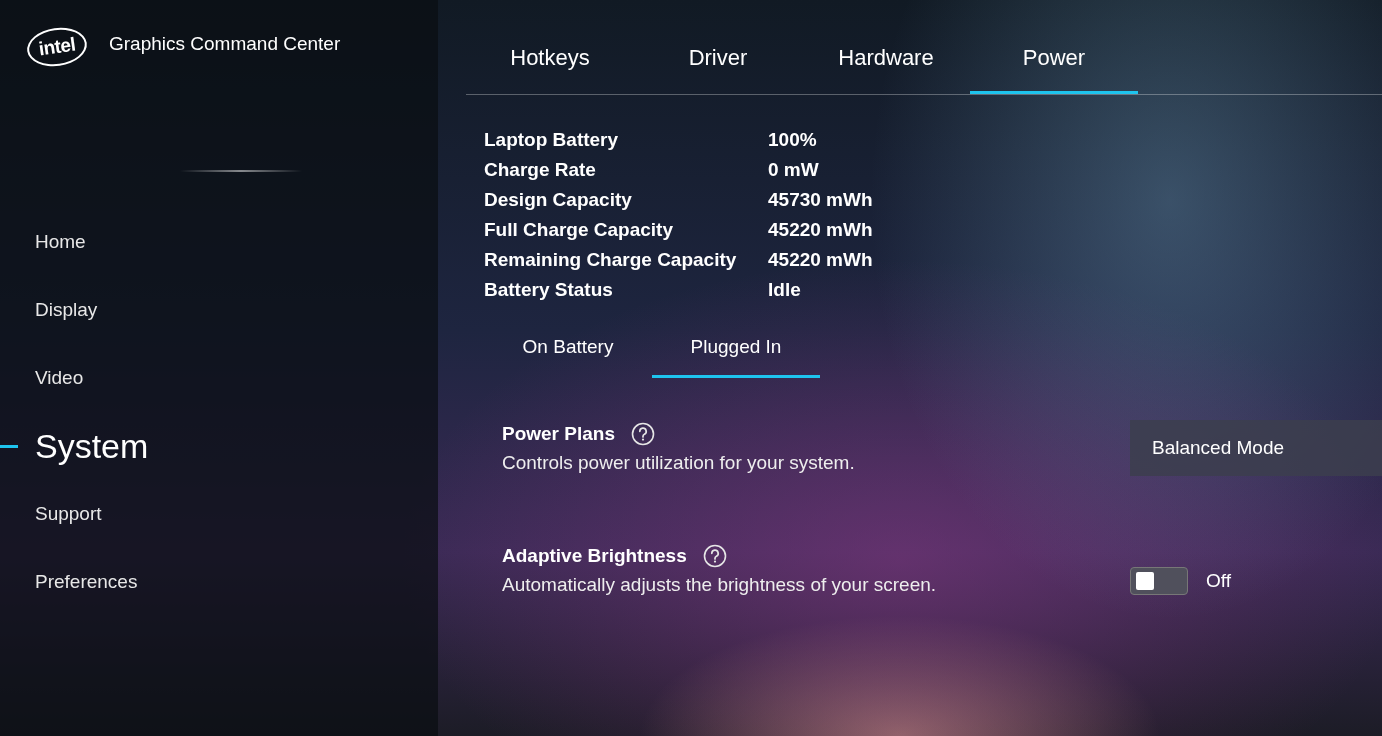 This screenshot has height=736, width=1382. I want to click on sidebar-item: Support, so click(51, 514).